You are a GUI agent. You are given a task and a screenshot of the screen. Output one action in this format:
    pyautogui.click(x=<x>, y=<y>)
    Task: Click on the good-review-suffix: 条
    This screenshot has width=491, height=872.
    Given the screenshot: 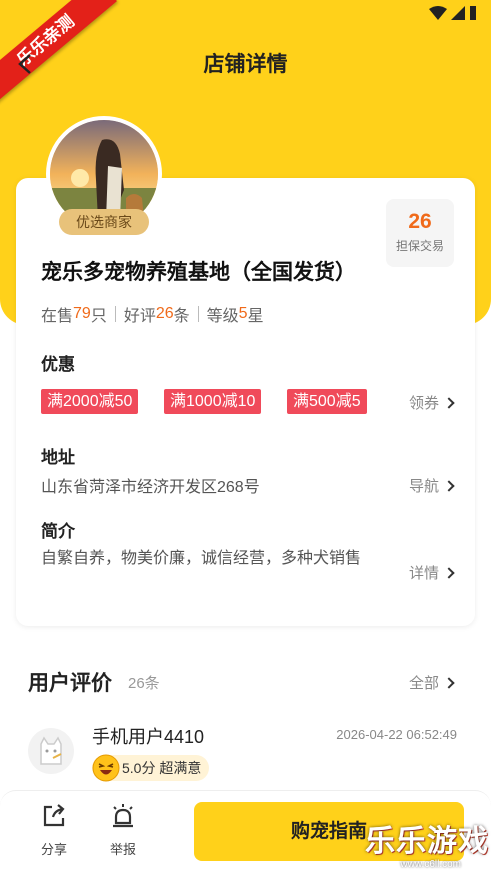 What is the action you would take?
    pyautogui.click(x=181, y=316)
    